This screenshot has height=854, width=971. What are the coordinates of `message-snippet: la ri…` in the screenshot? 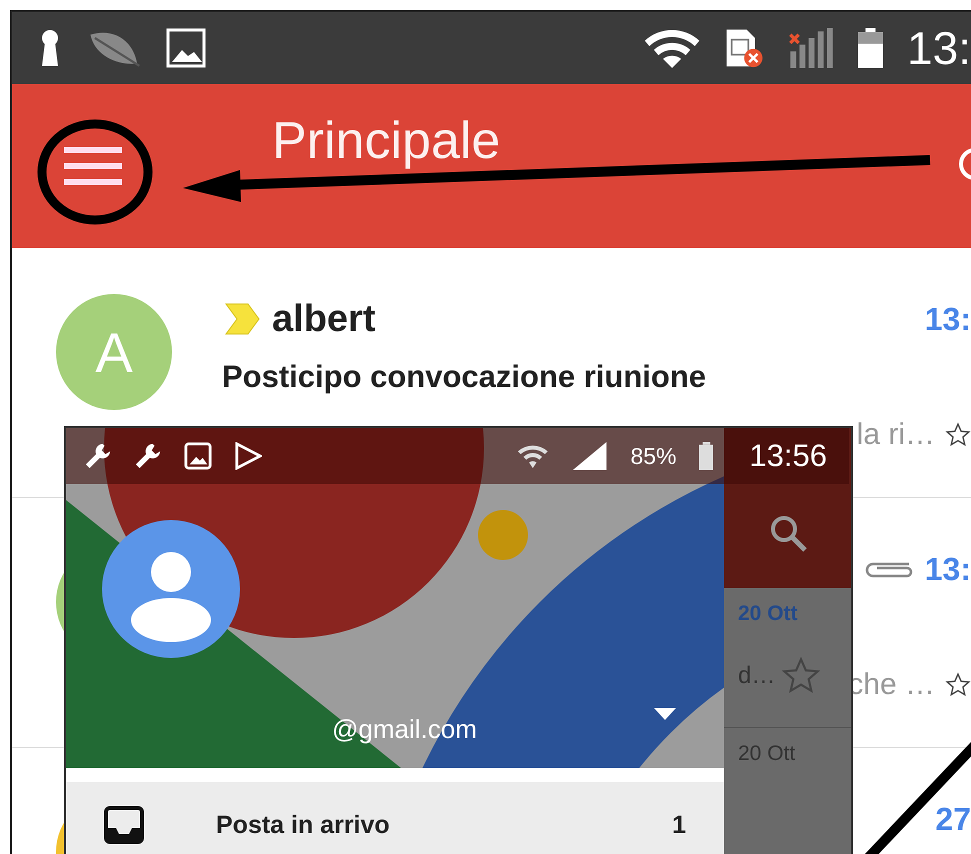 It's located at (895, 435).